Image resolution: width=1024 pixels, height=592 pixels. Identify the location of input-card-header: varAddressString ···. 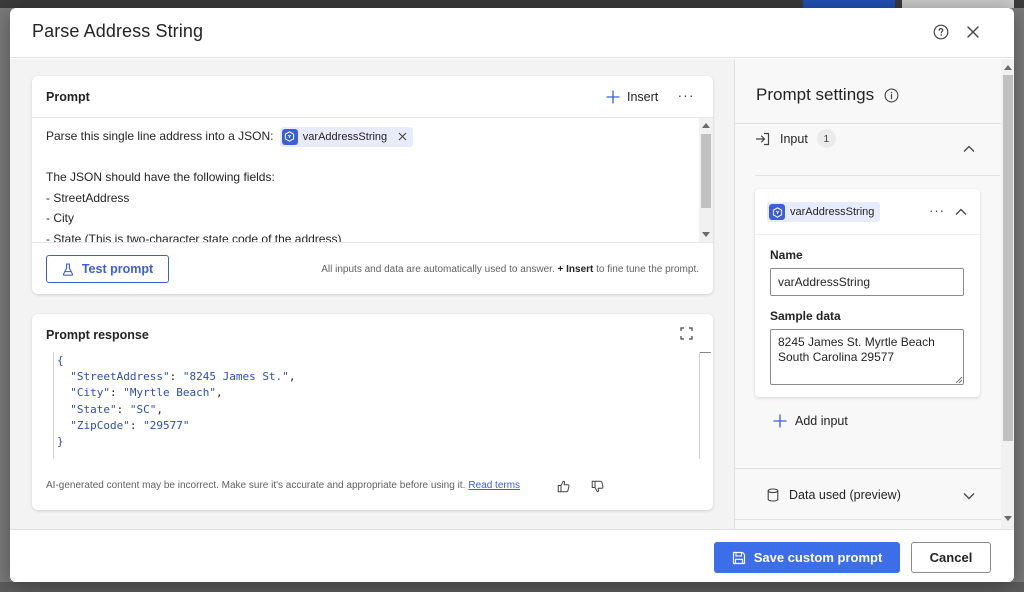
(867, 212).